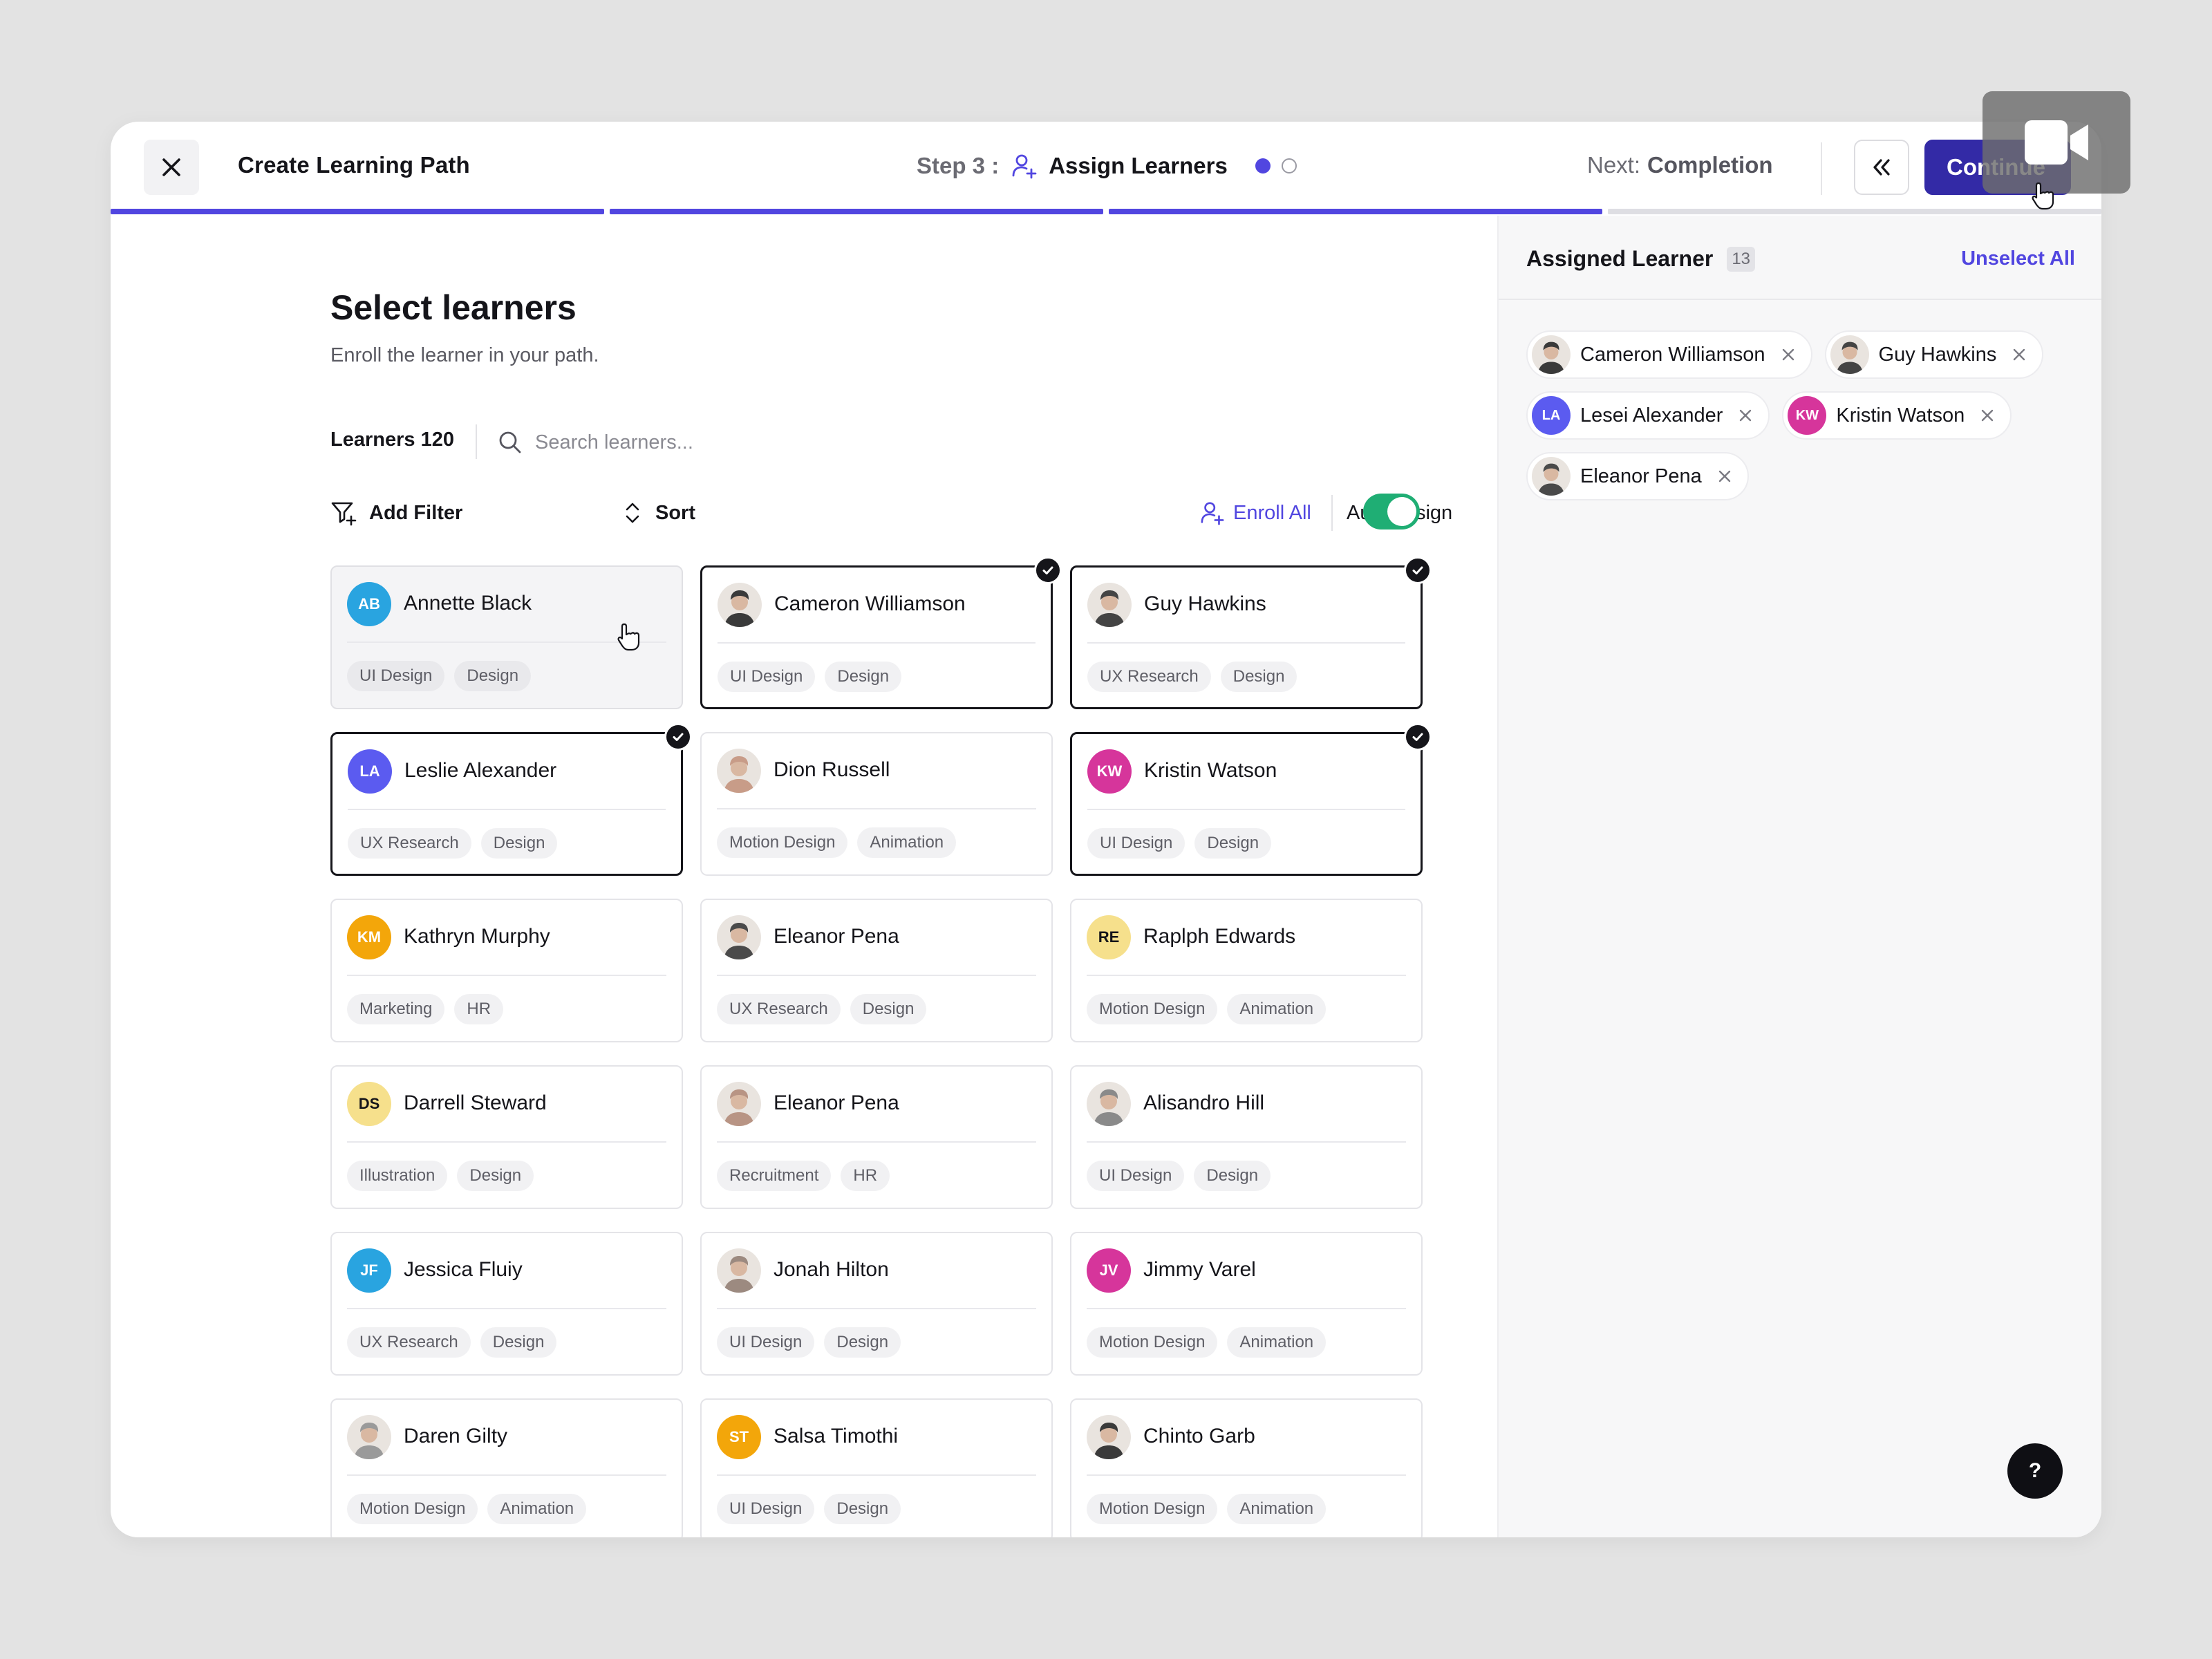  Describe the element at coordinates (876, 804) in the screenshot. I see `learner-card: Dion Russell Motion Design Animation` at that location.